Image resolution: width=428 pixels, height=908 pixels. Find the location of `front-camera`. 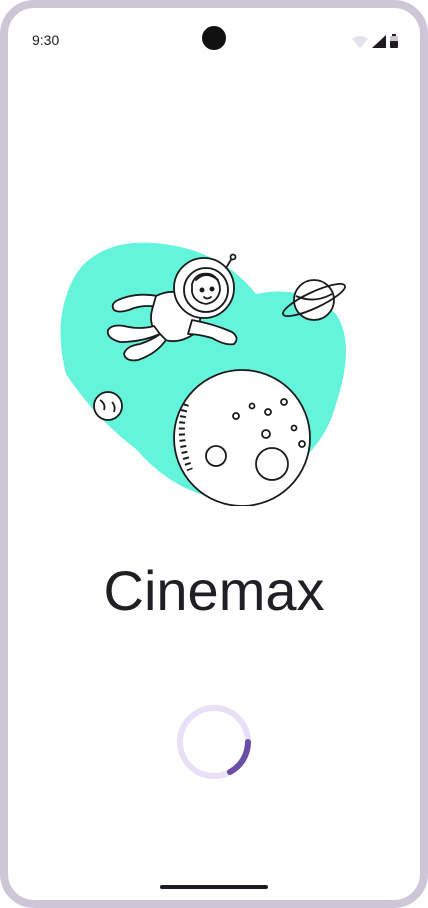

front-camera is located at coordinates (214, 38).